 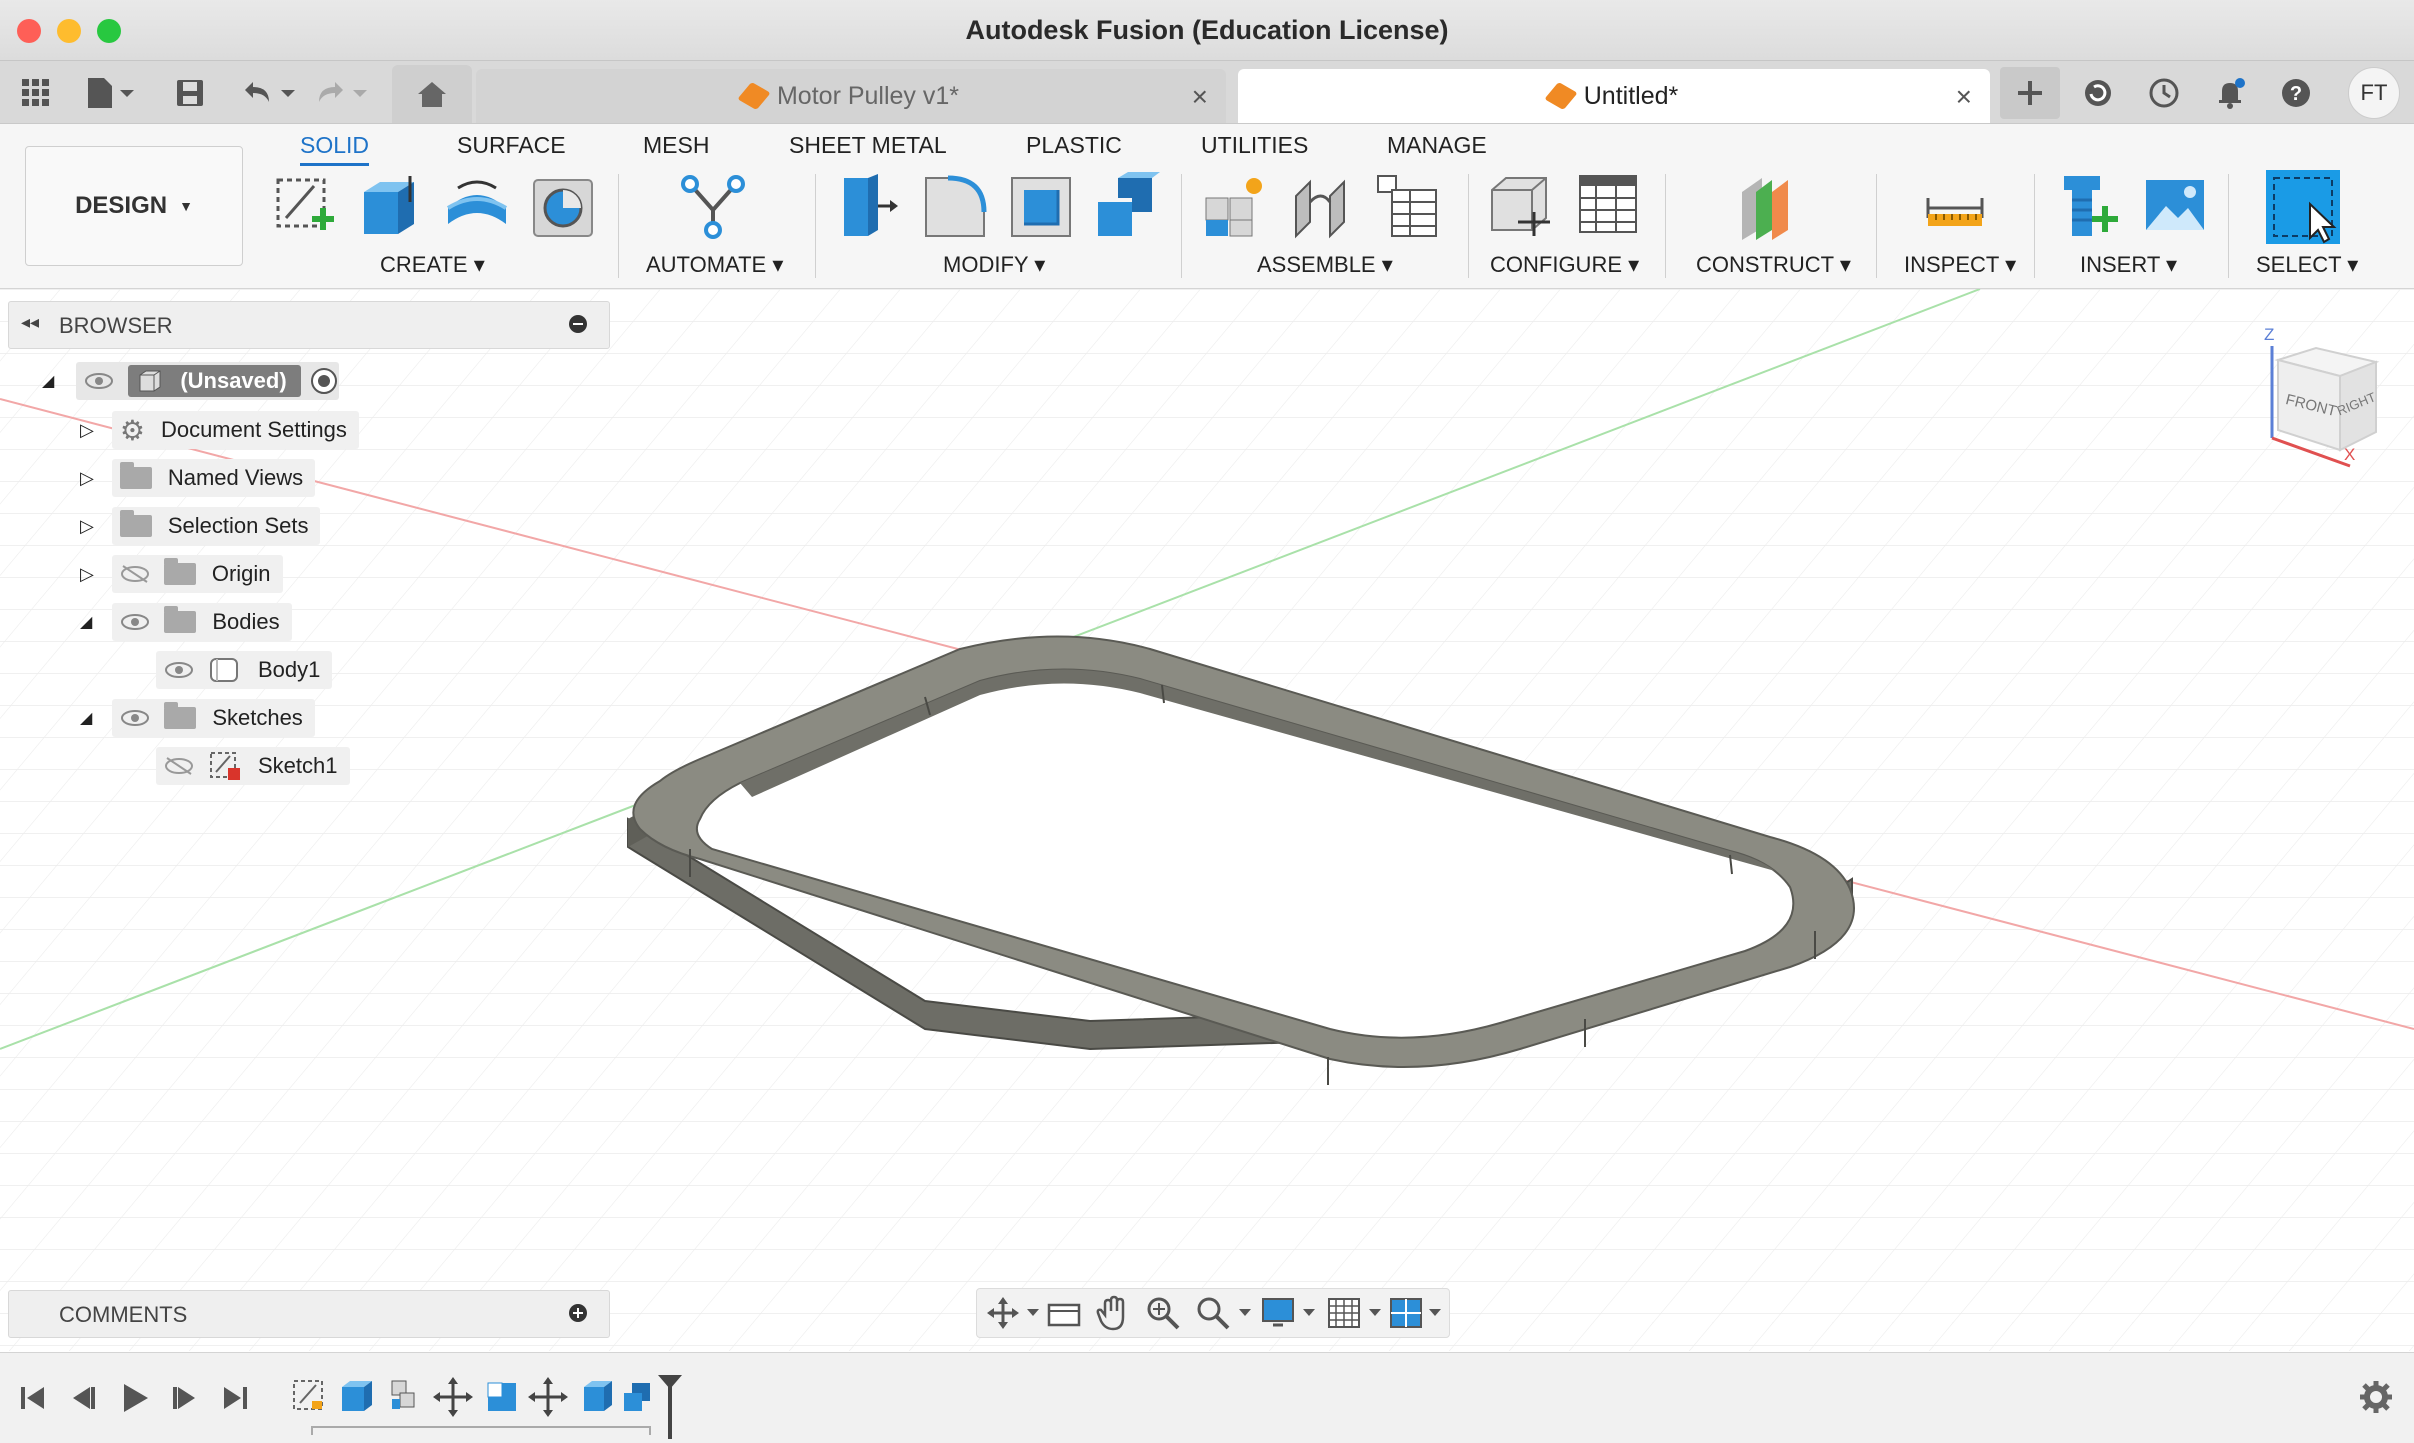 What do you see at coordinates (1014, 1313) in the screenshot?
I see `orbit-button` at bounding box center [1014, 1313].